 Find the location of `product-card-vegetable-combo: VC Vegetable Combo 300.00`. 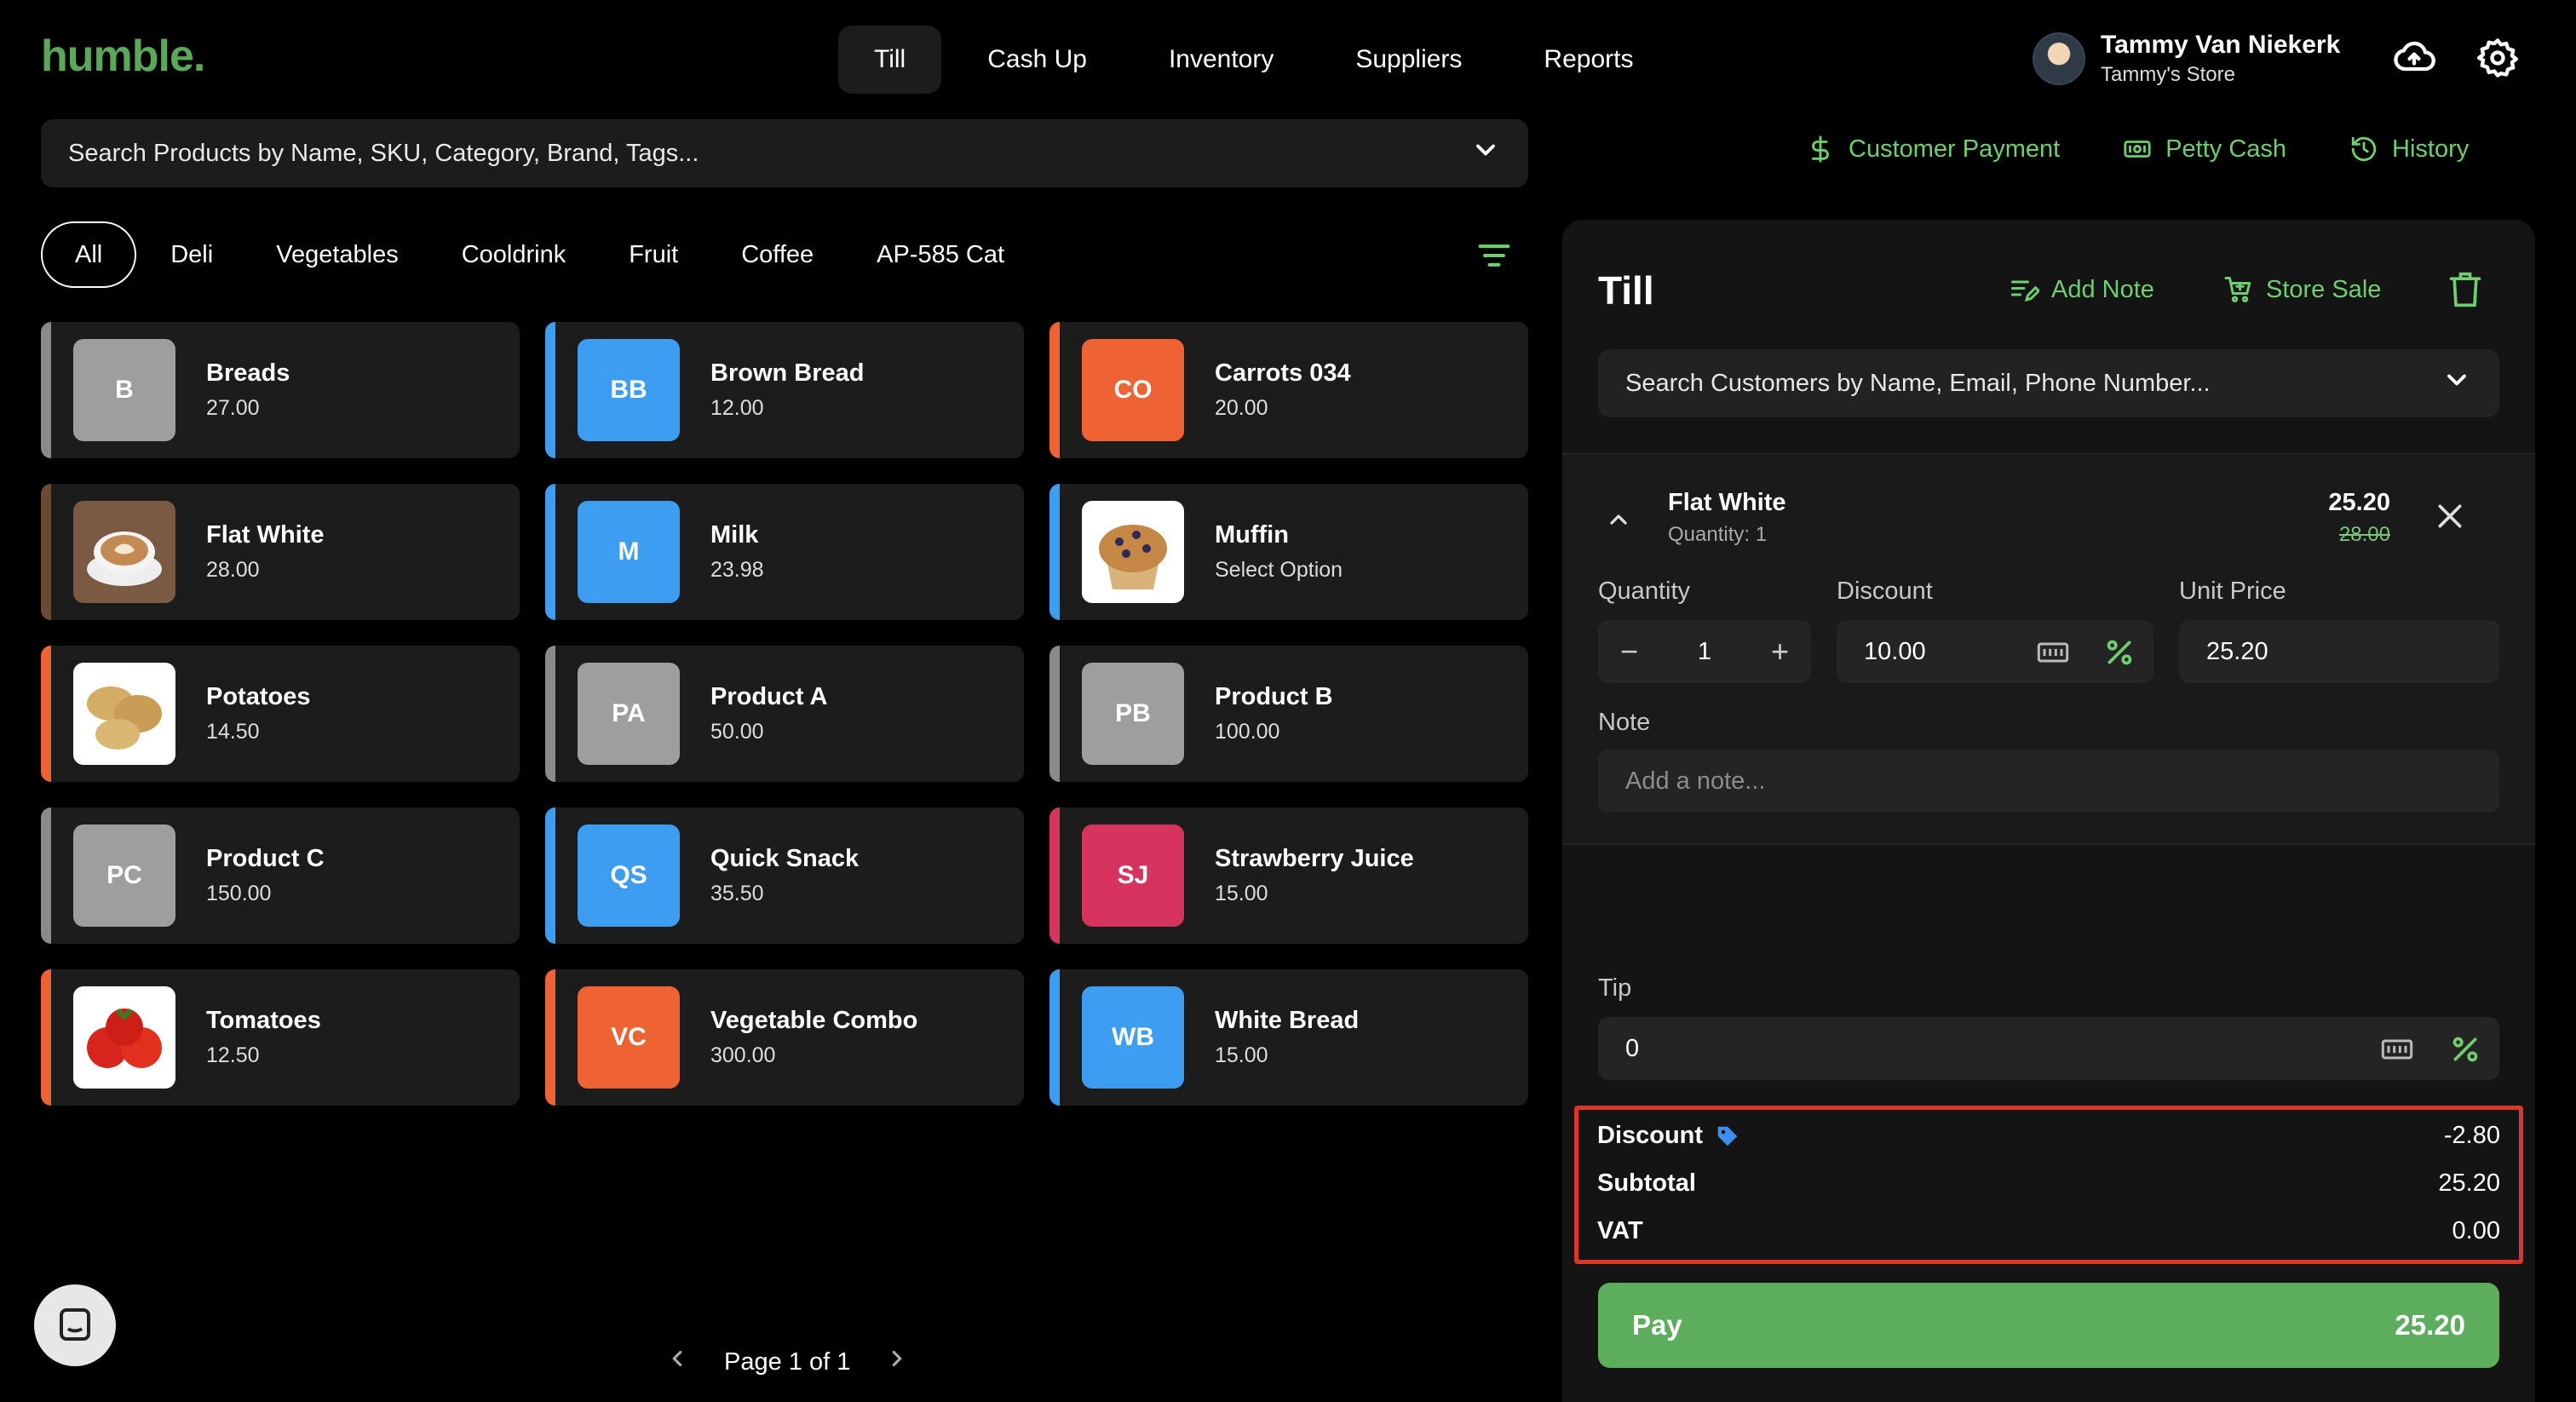

product-card-vegetable-combo: VC Vegetable Combo 300.00 is located at coordinates (785, 1037).